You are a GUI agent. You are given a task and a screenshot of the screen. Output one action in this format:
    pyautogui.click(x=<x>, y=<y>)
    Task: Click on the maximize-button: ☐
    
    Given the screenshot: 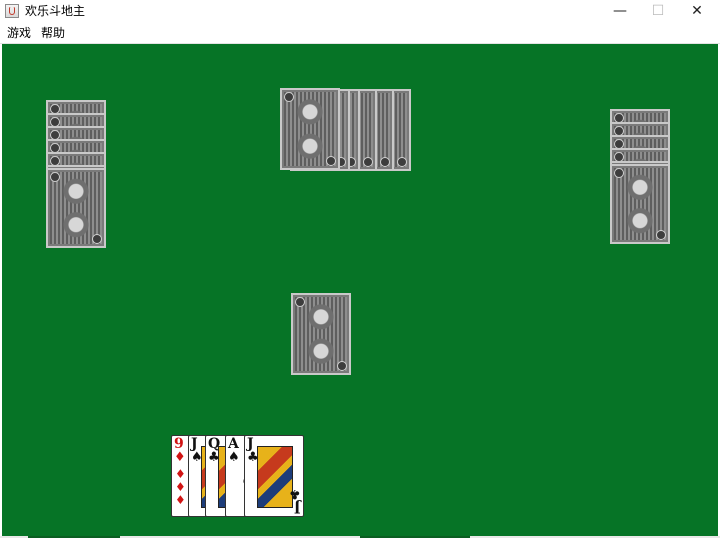 What is the action you would take?
    pyautogui.click(x=658, y=11)
    